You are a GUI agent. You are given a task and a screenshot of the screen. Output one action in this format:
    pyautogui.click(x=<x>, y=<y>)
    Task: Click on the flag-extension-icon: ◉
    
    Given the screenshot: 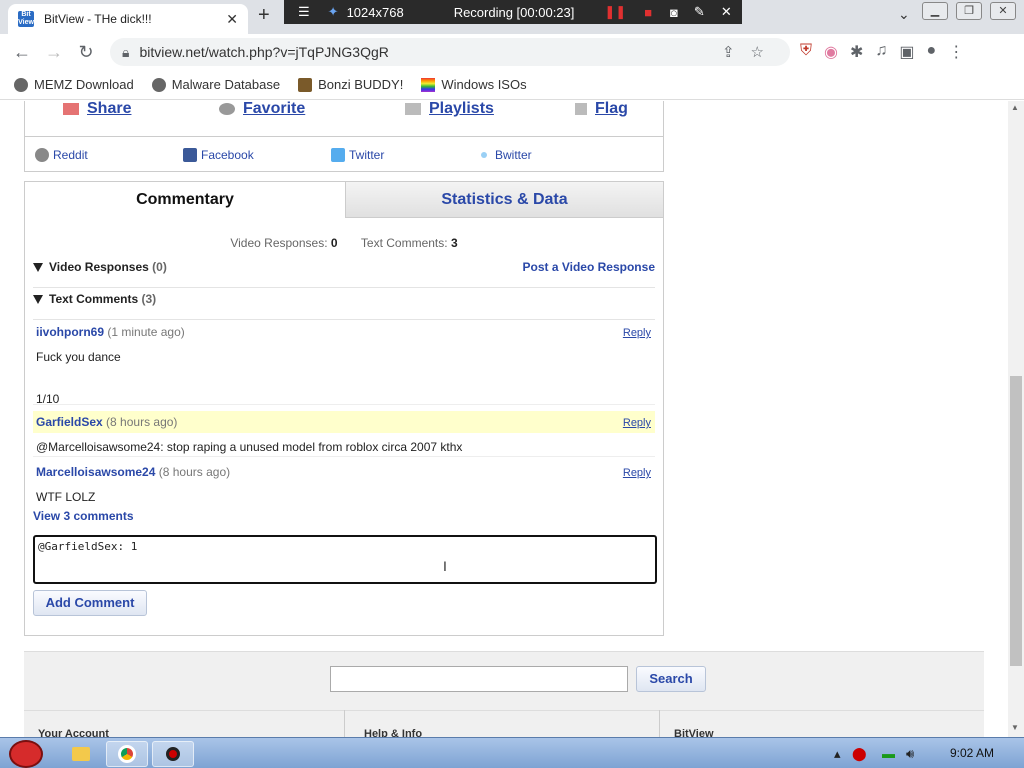 What is the action you would take?
    pyautogui.click(x=831, y=52)
    